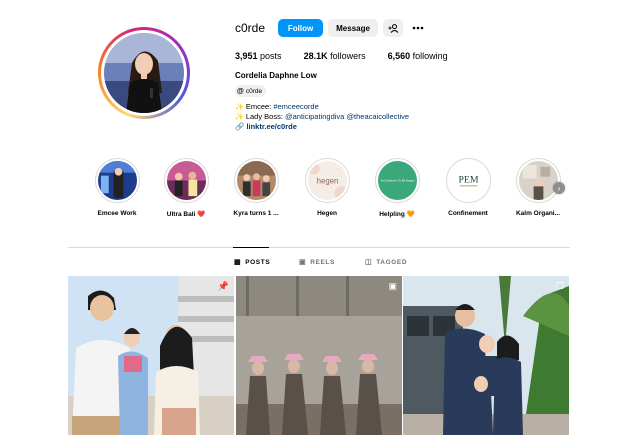  I want to click on highlight-ring: PEM, so click(468, 180).